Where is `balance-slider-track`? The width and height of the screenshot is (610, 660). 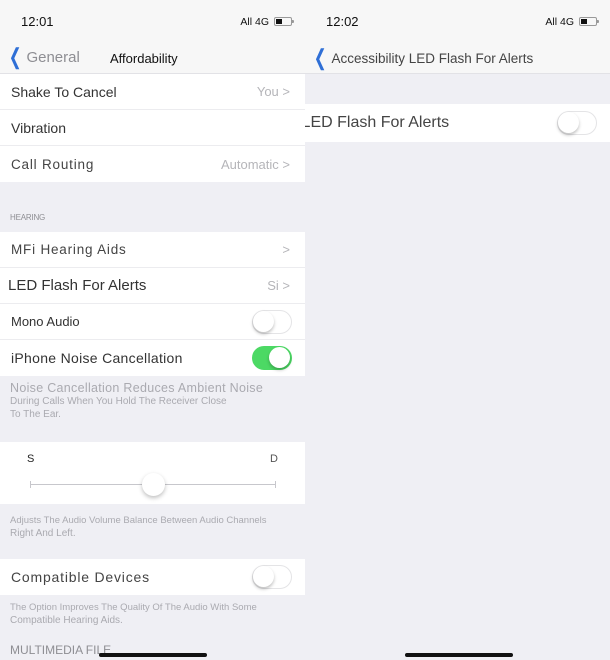
balance-slider-track is located at coordinates (153, 484).